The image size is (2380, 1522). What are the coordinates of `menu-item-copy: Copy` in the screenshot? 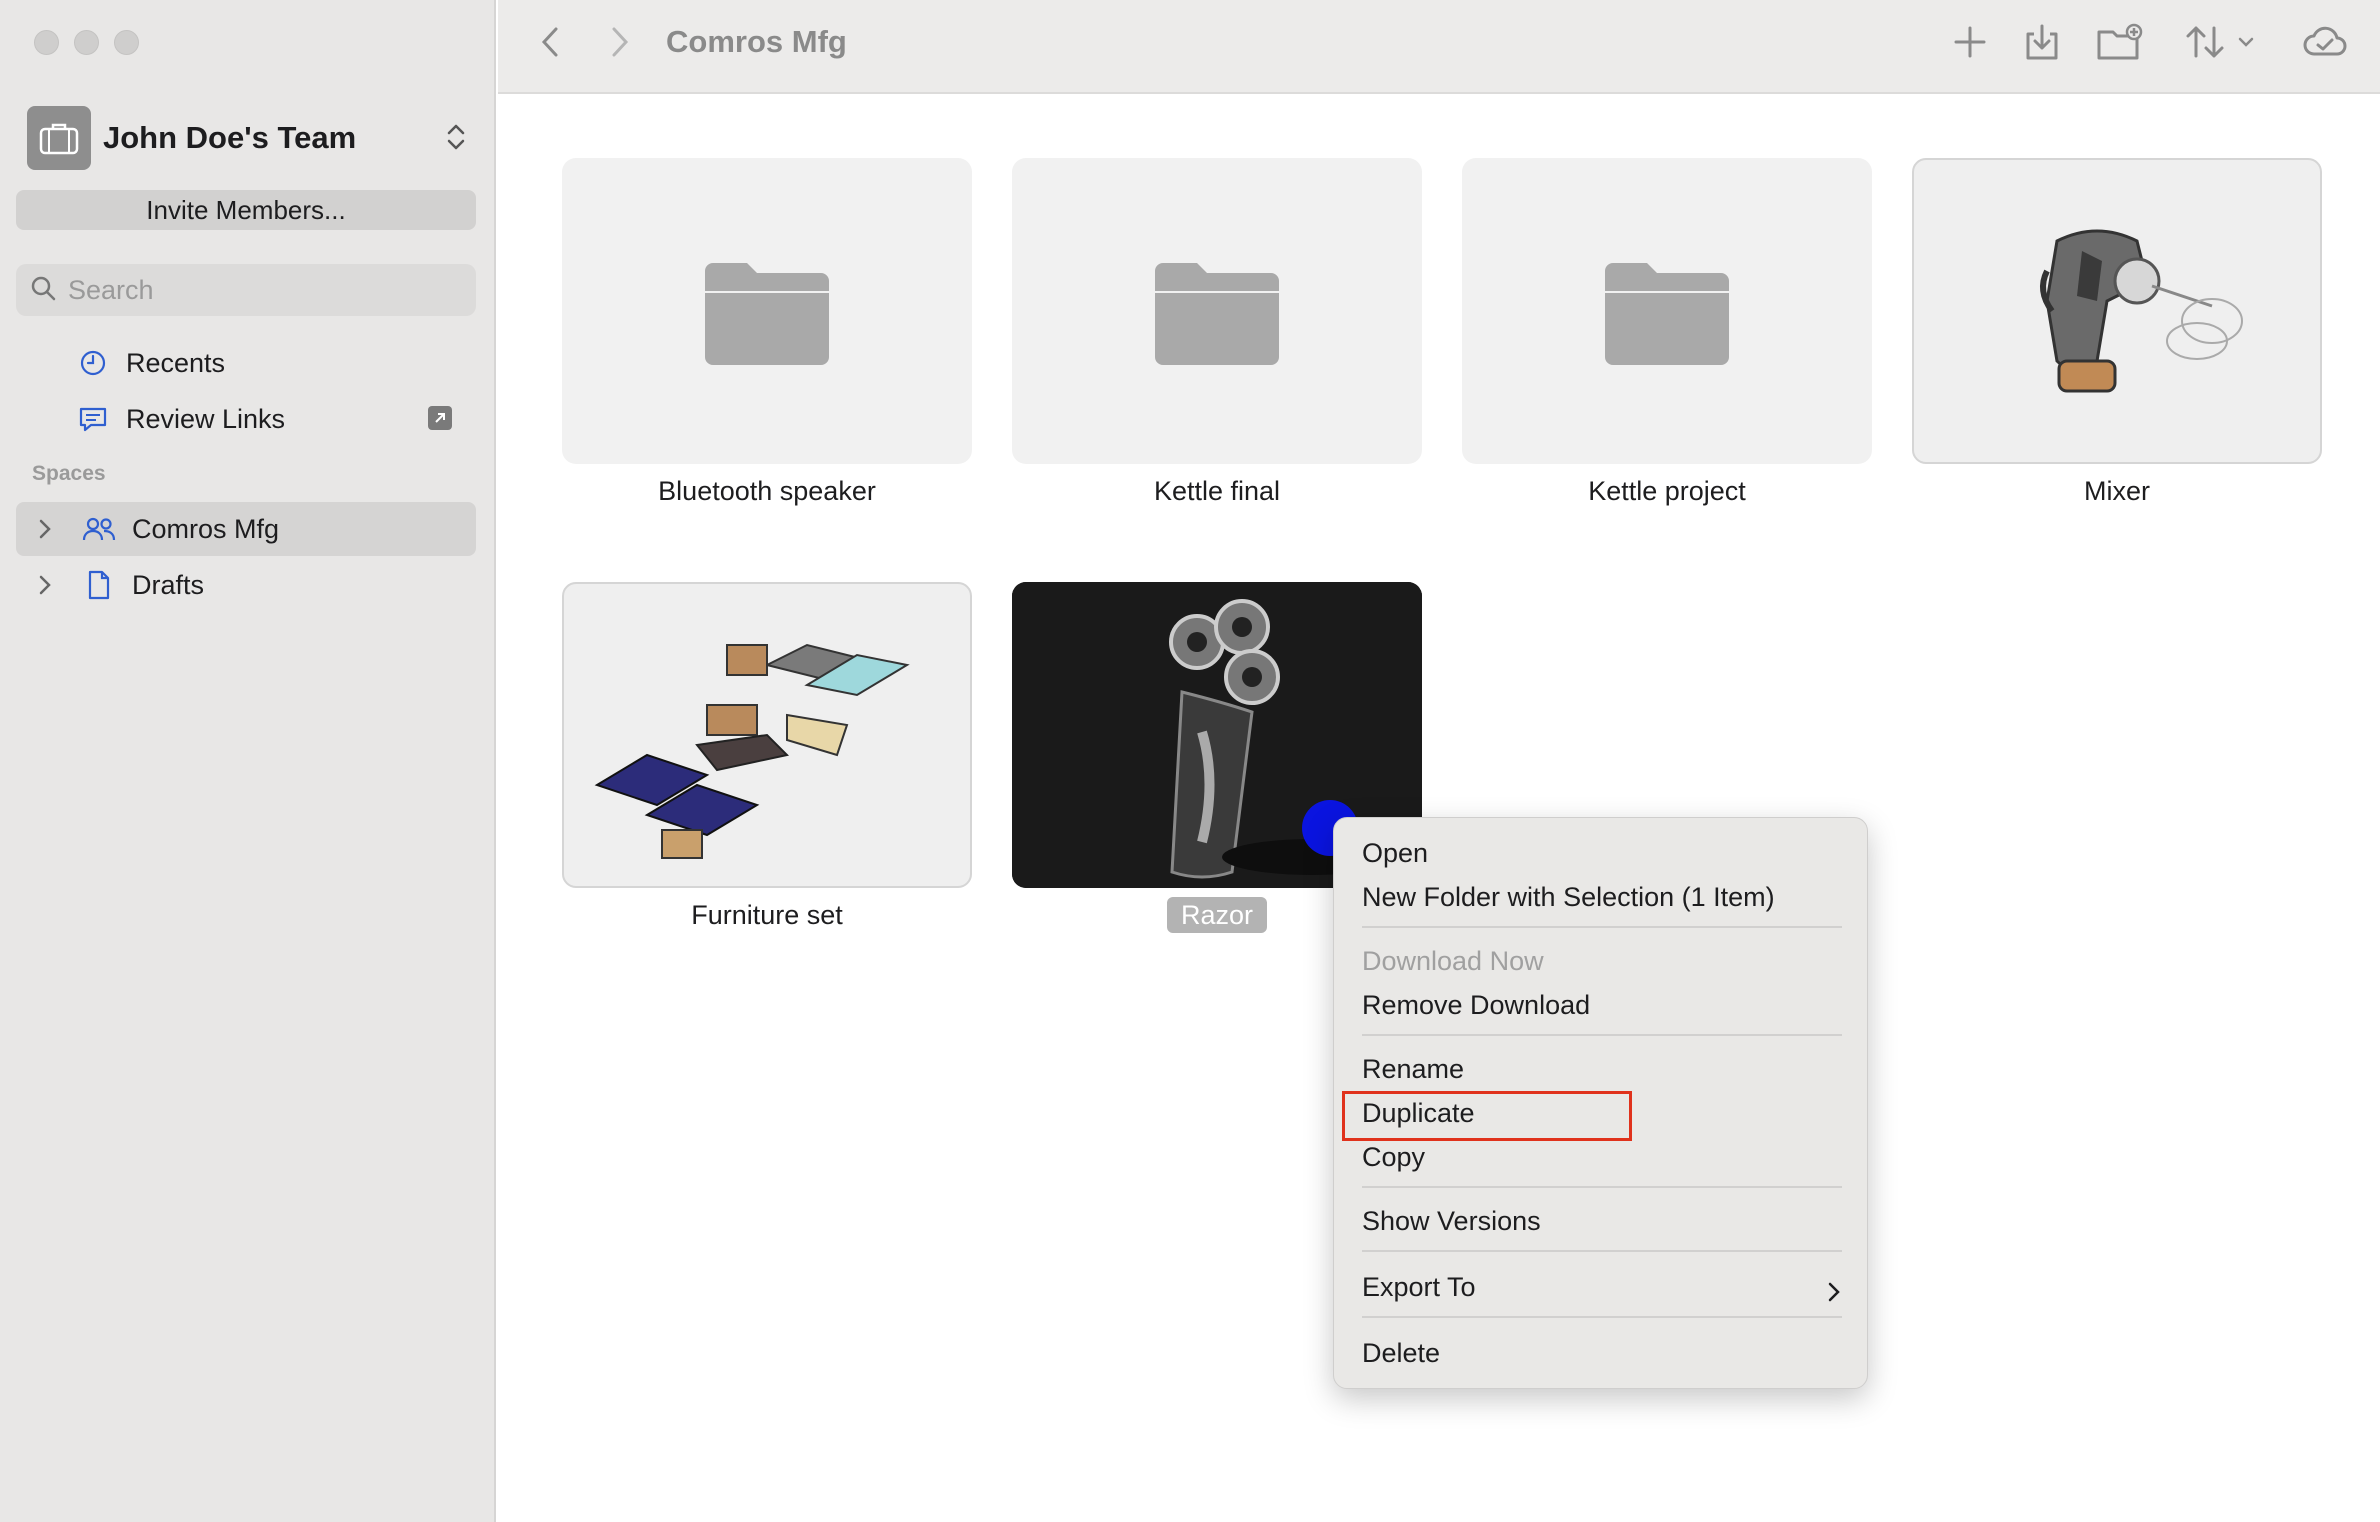 It's located at (1393, 1157).